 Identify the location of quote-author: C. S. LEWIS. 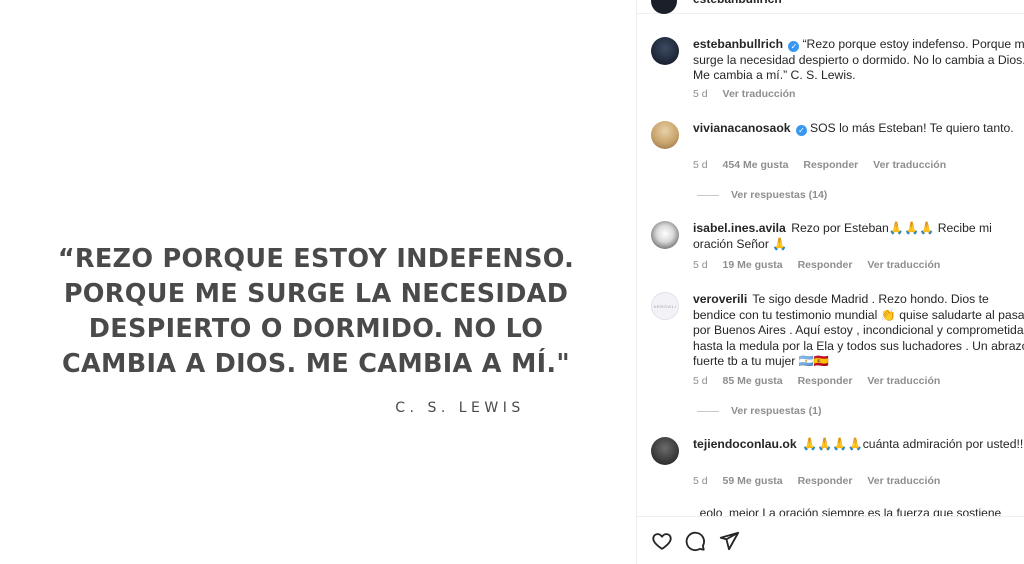
(460, 408).